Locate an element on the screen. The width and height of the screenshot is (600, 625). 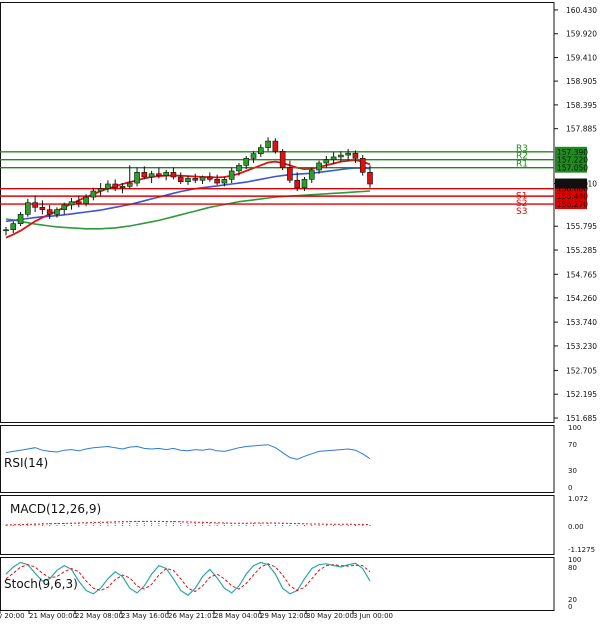
x-tick-label: 3 Jun 00:00 is located at coordinates (373, 616).